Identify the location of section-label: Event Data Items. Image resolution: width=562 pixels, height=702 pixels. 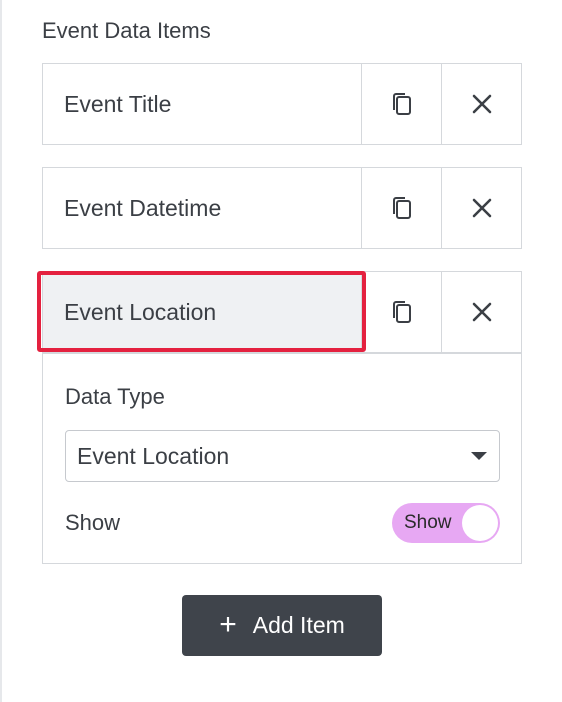
(126, 30).